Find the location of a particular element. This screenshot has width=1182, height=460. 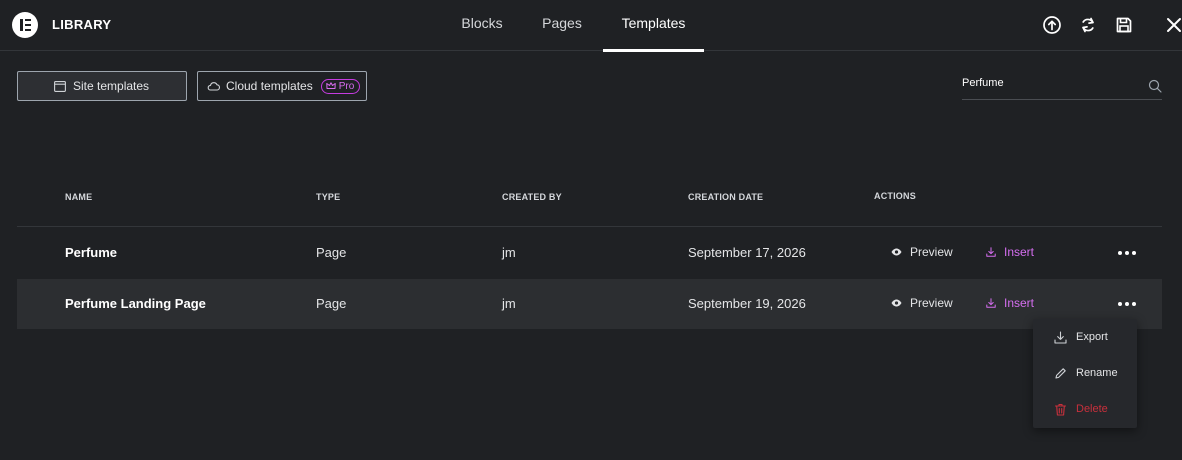

cloud-templates-button: Cloud templates Pro is located at coordinates (282, 86).